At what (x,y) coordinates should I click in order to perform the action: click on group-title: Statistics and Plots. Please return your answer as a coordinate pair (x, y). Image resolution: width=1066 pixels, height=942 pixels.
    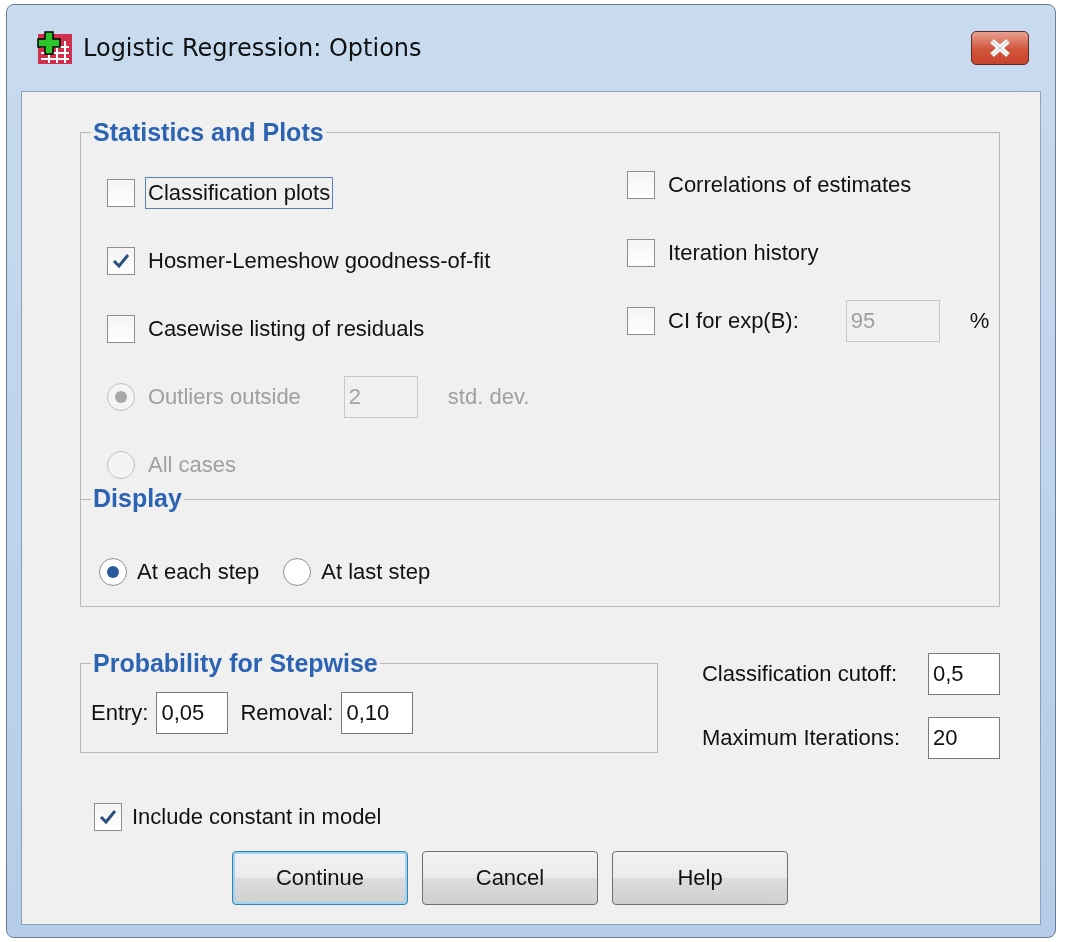
    Looking at the image, I should click on (208, 132).